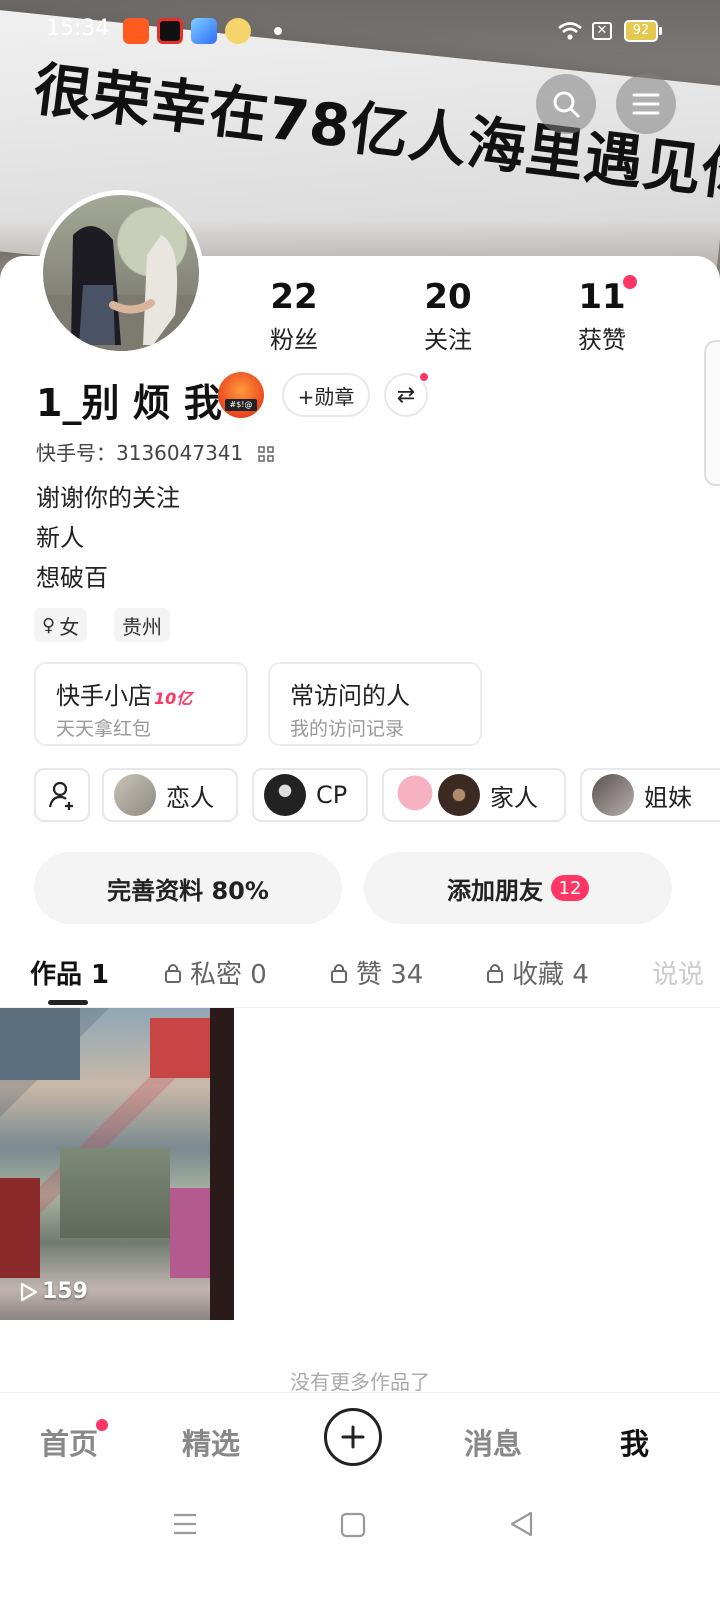  Describe the element at coordinates (29, 1291) in the screenshot. I see `play-icon` at that location.